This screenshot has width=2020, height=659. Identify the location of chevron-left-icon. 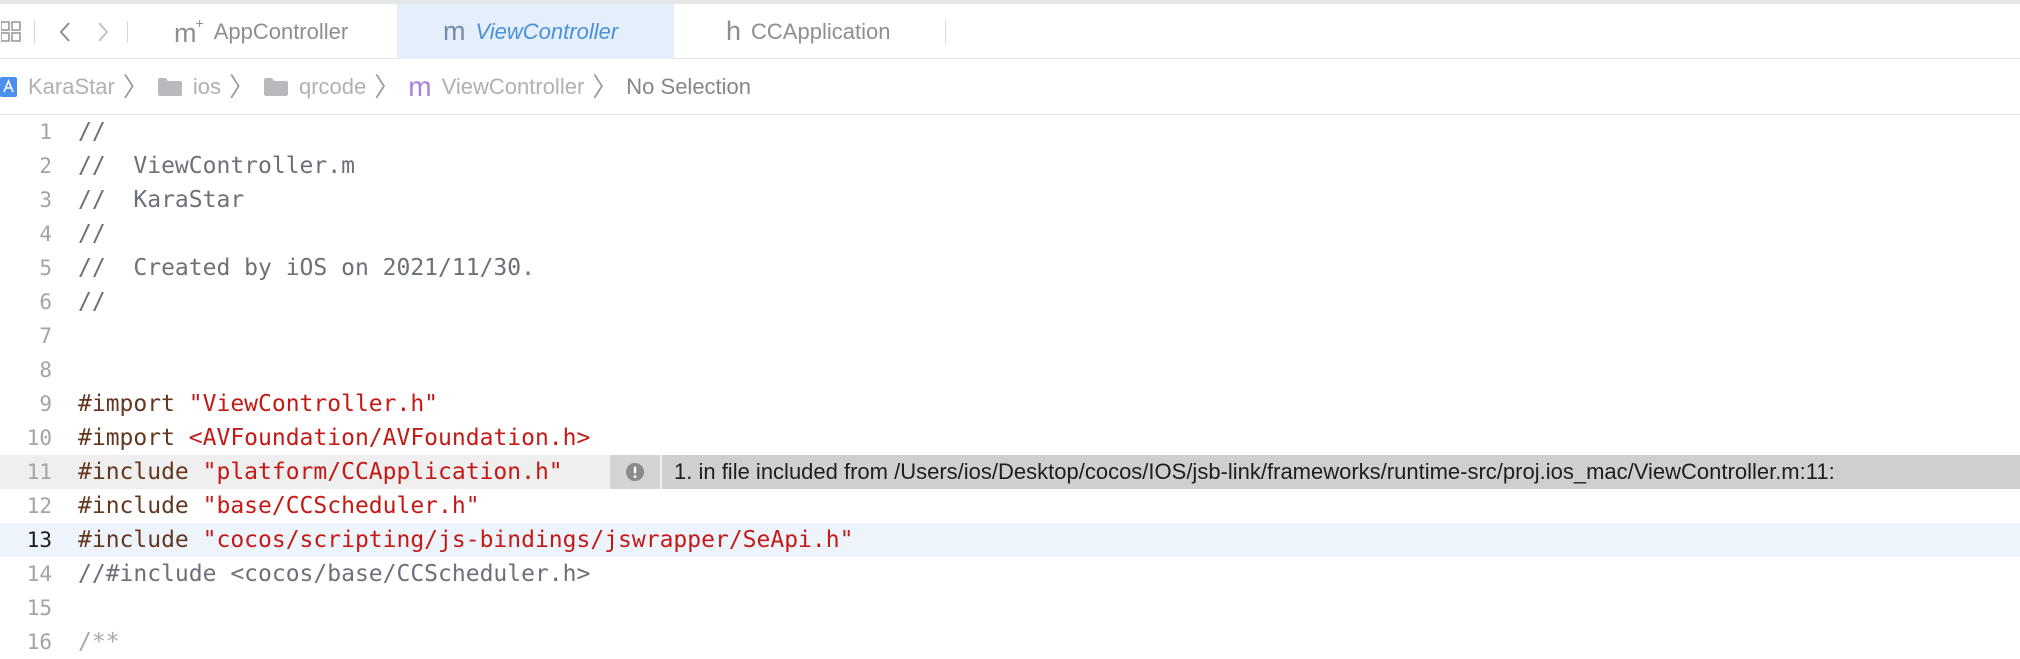
(65, 31).